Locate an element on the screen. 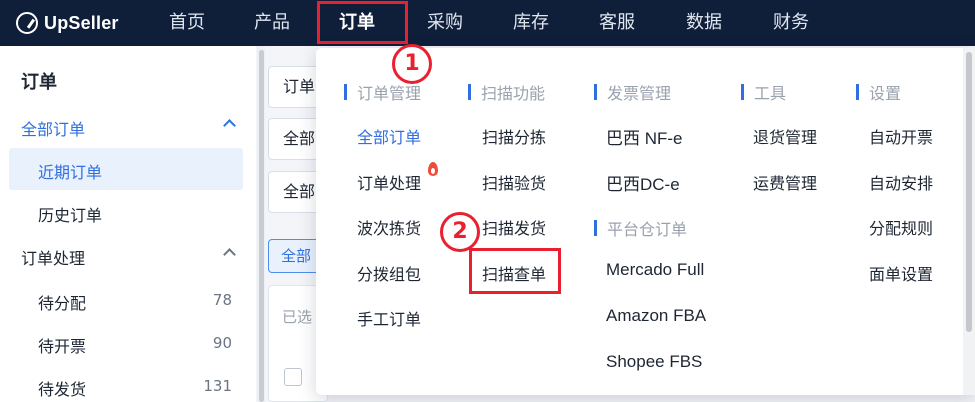 Image resolution: width=975 pixels, height=402 pixels. nav-purchasing: 采购 is located at coordinates (445, 23).